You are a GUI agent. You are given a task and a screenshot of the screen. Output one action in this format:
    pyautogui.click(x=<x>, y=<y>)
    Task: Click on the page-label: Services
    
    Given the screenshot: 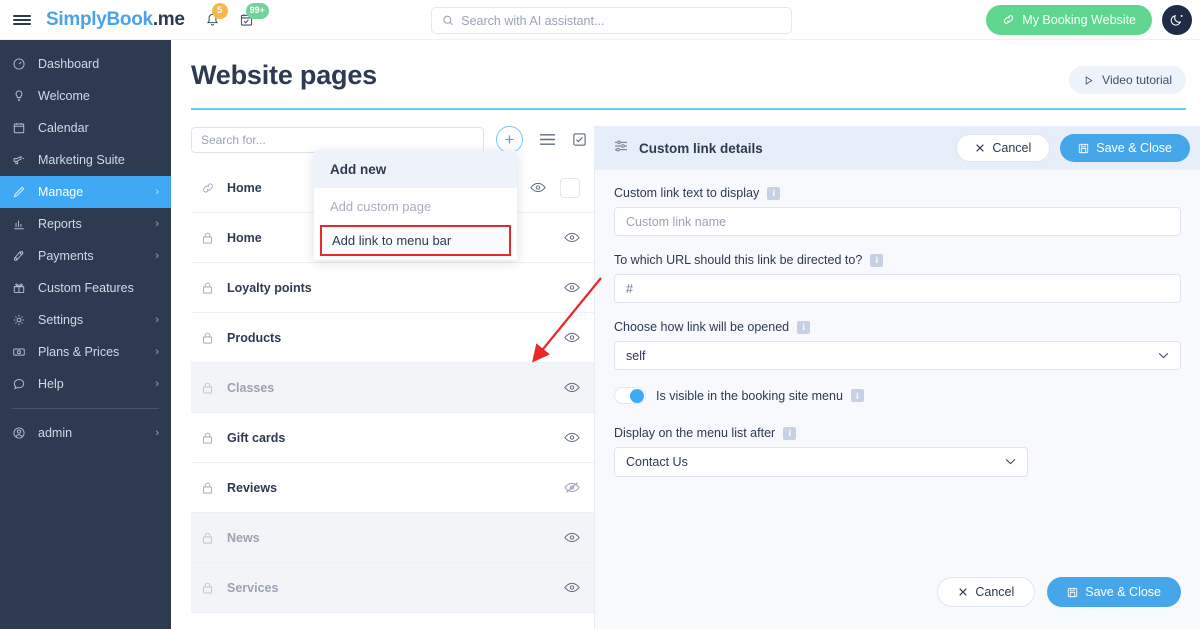 What is the action you would take?
    pyautogui.click(x=253, y=587)
    